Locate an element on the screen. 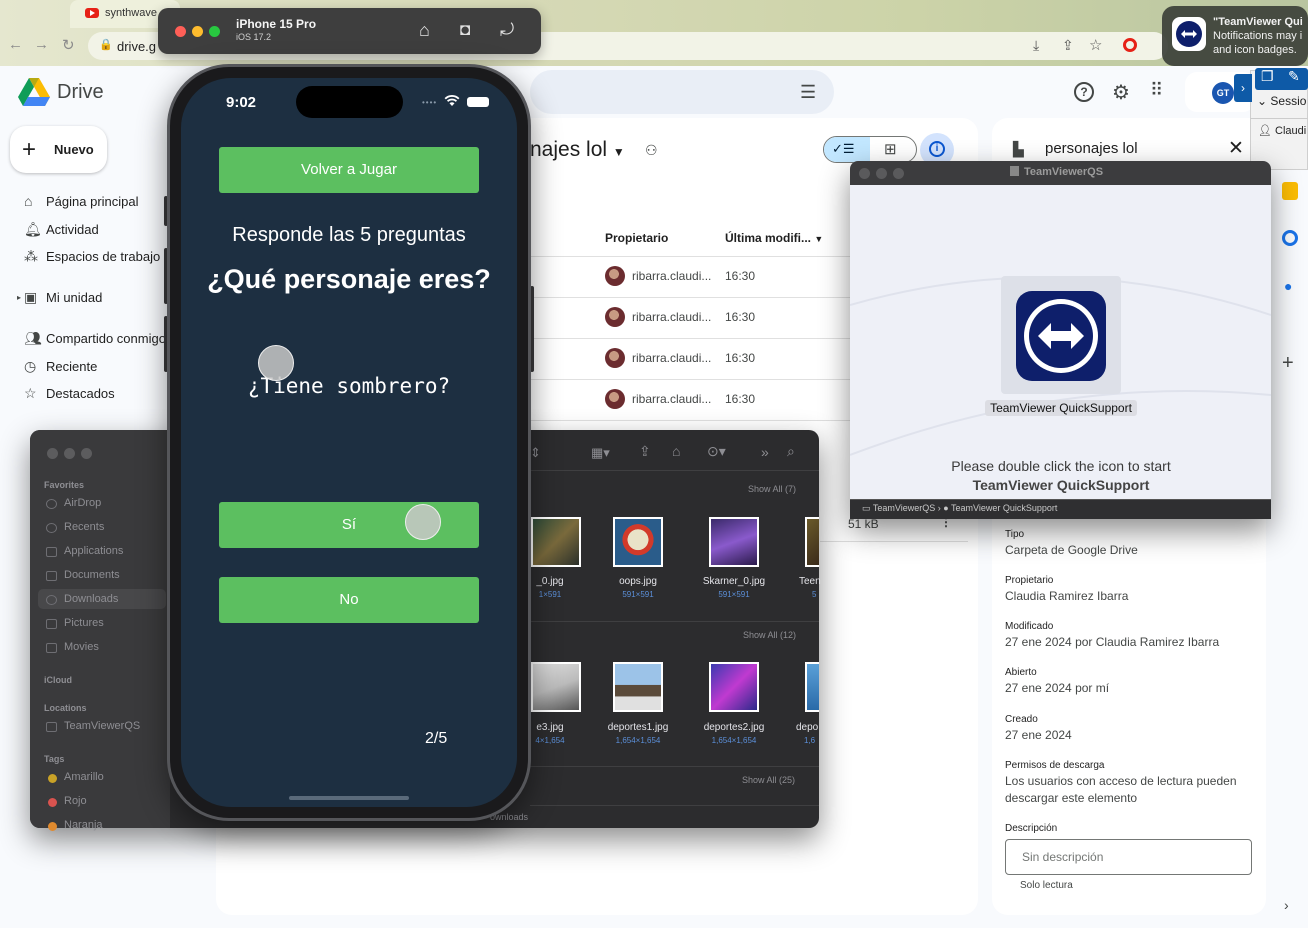 Image resolution: width=1308 pixels, height=928 pixels. grid-view-icon: ⊞ is located at coordinates (890, 149).